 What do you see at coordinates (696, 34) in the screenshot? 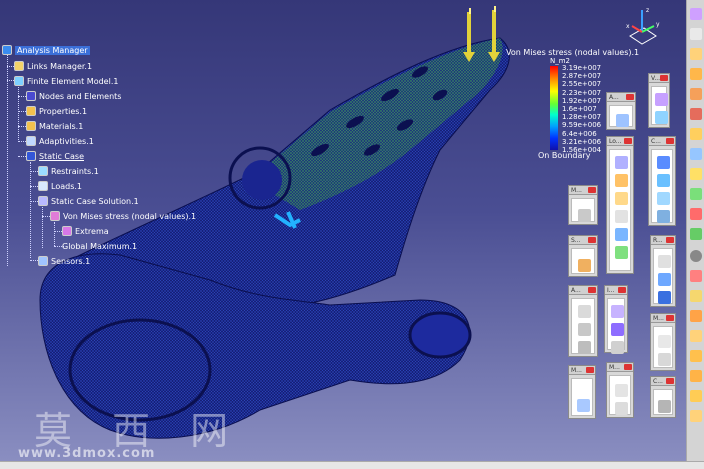
I see `select-icon` at bounding box center [696, 34].